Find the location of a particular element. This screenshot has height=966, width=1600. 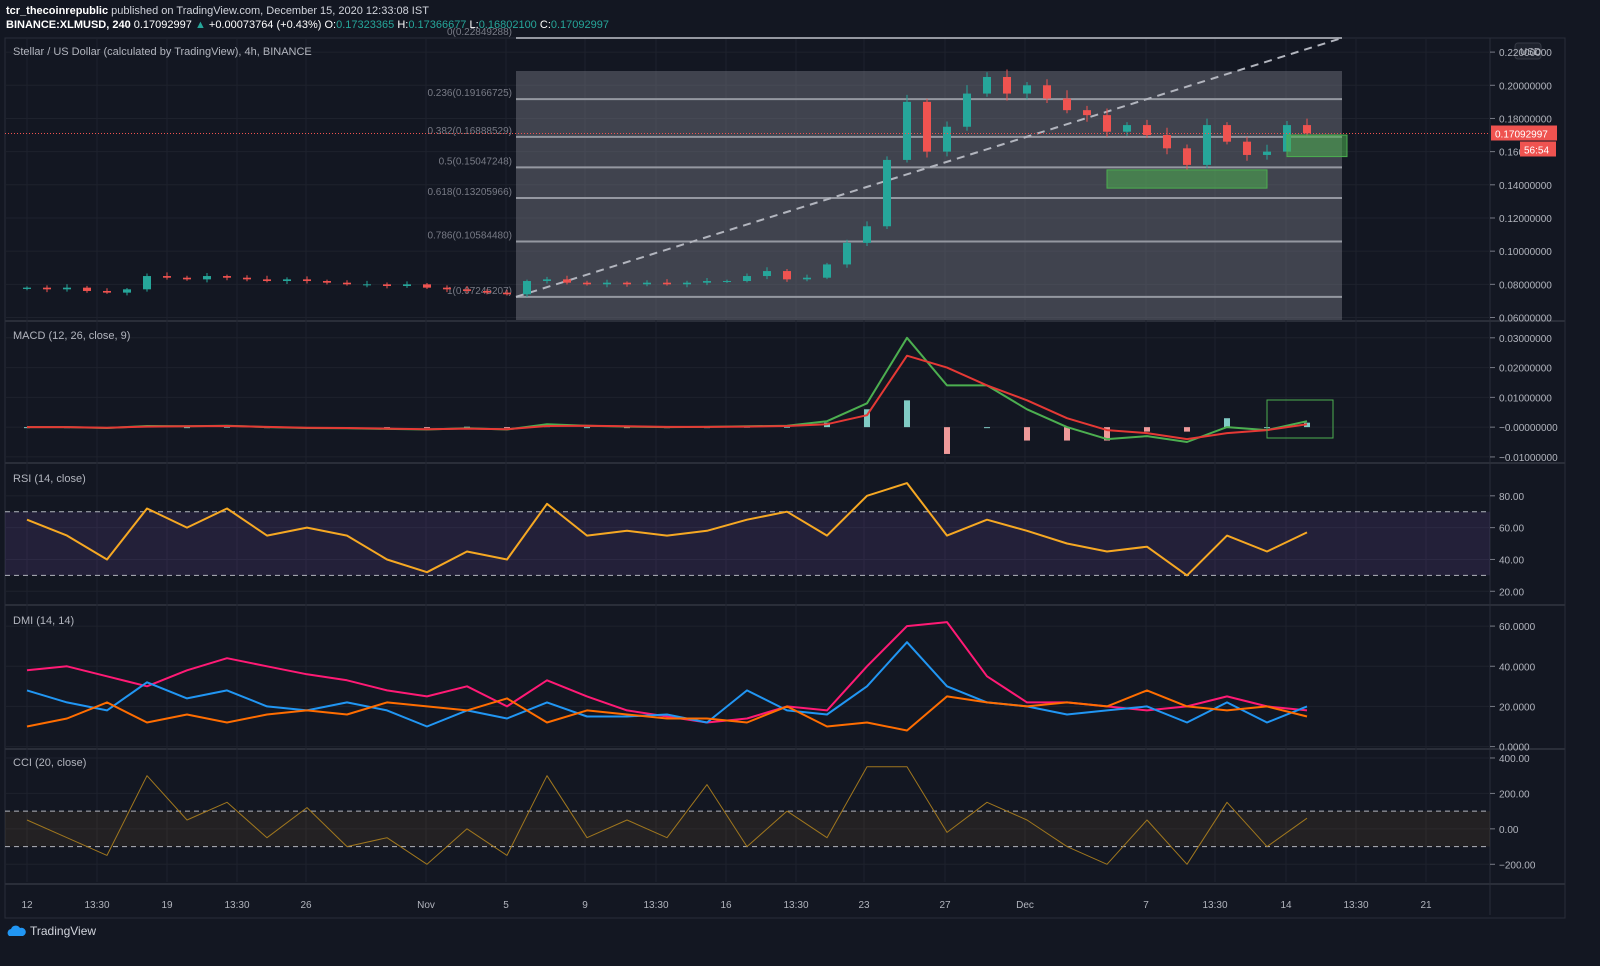

y-tick-label: 0.00 is located at coordinates (1509, 830).